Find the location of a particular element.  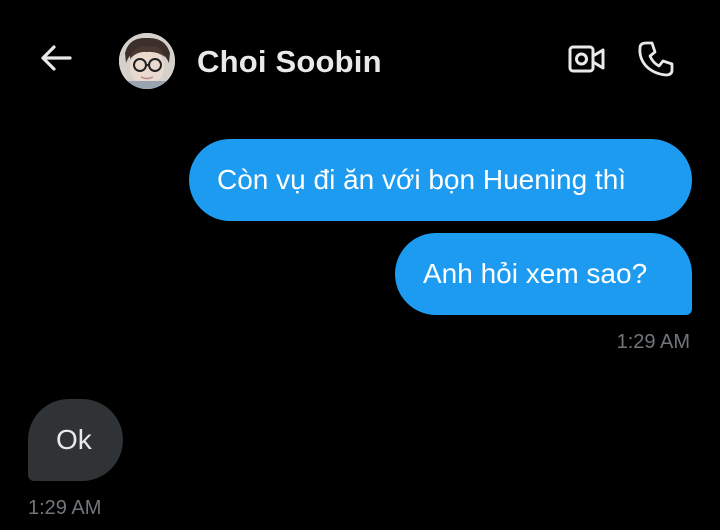

video-camera-icon is located at coordinates (587, 61).